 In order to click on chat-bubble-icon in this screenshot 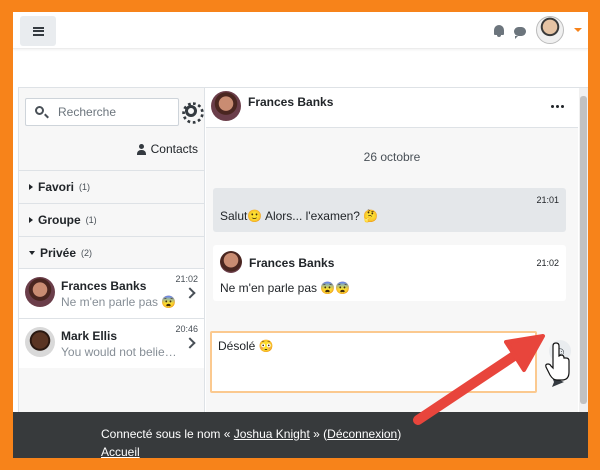, I will do `click(520, 32)`.